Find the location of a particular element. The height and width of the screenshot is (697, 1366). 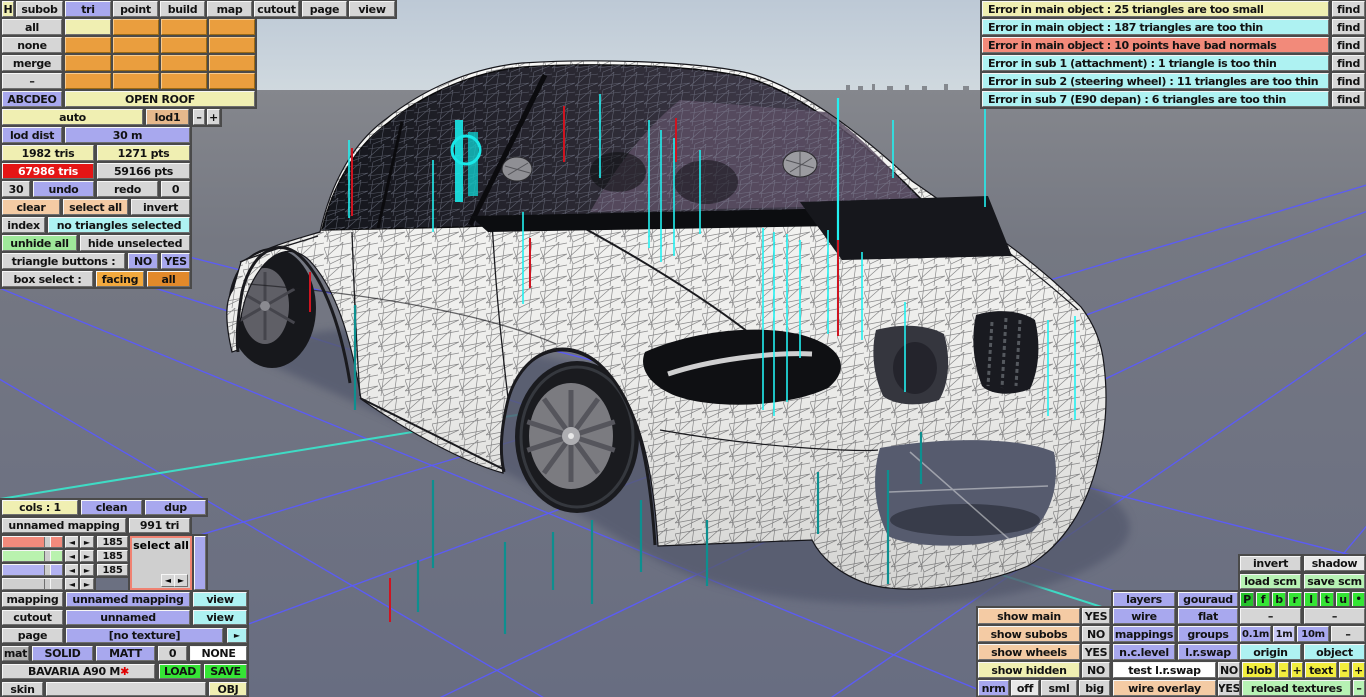

nrm-big-button: big is located at coordinates (1094, 687).